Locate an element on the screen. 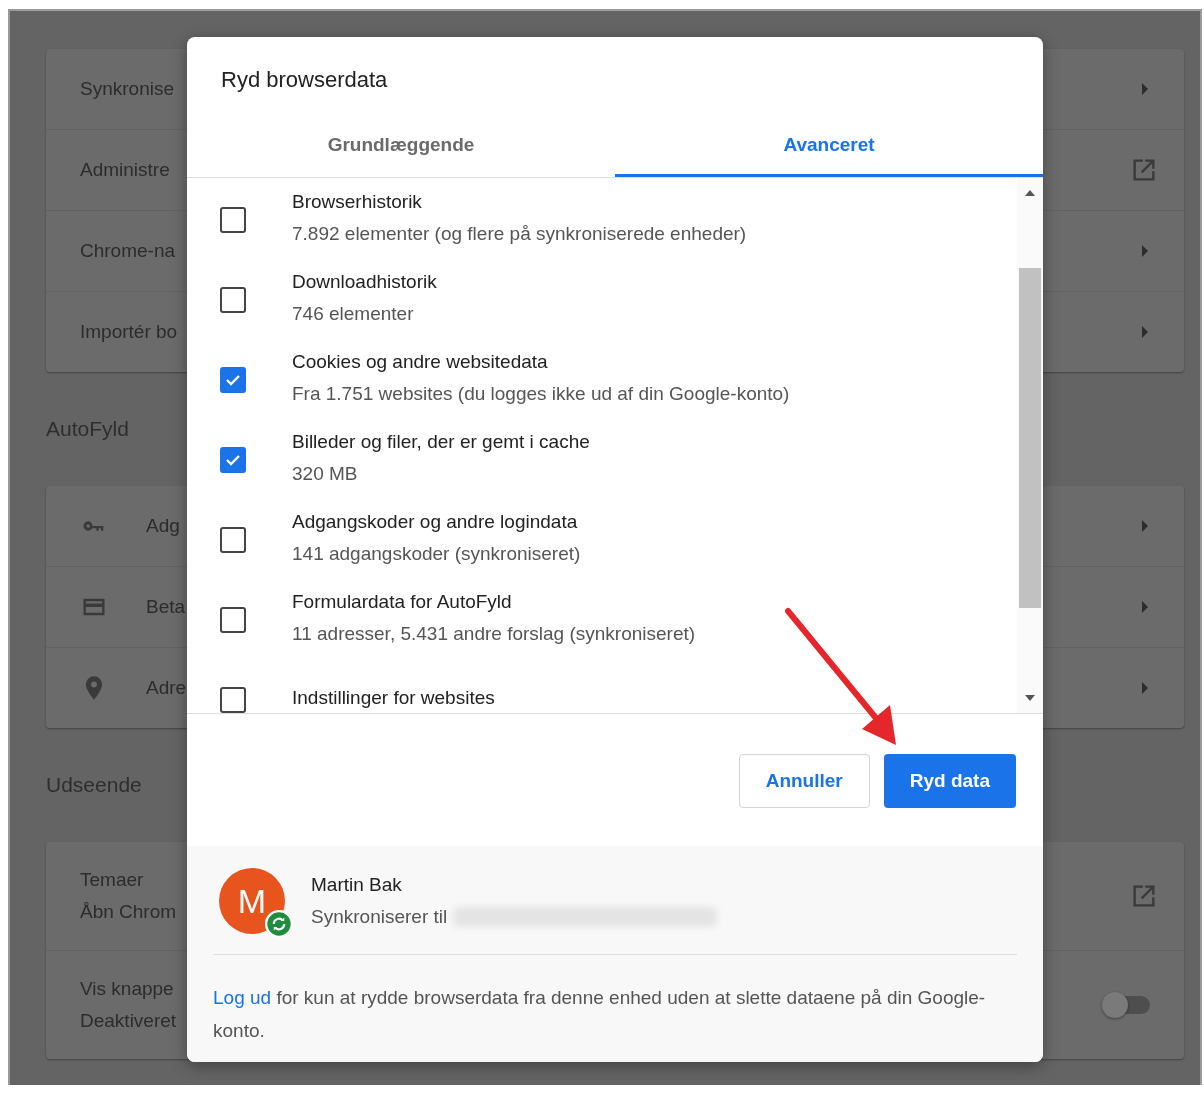  option-label: Adgangskoder og andre logindata is located at coordinates (435, 522).